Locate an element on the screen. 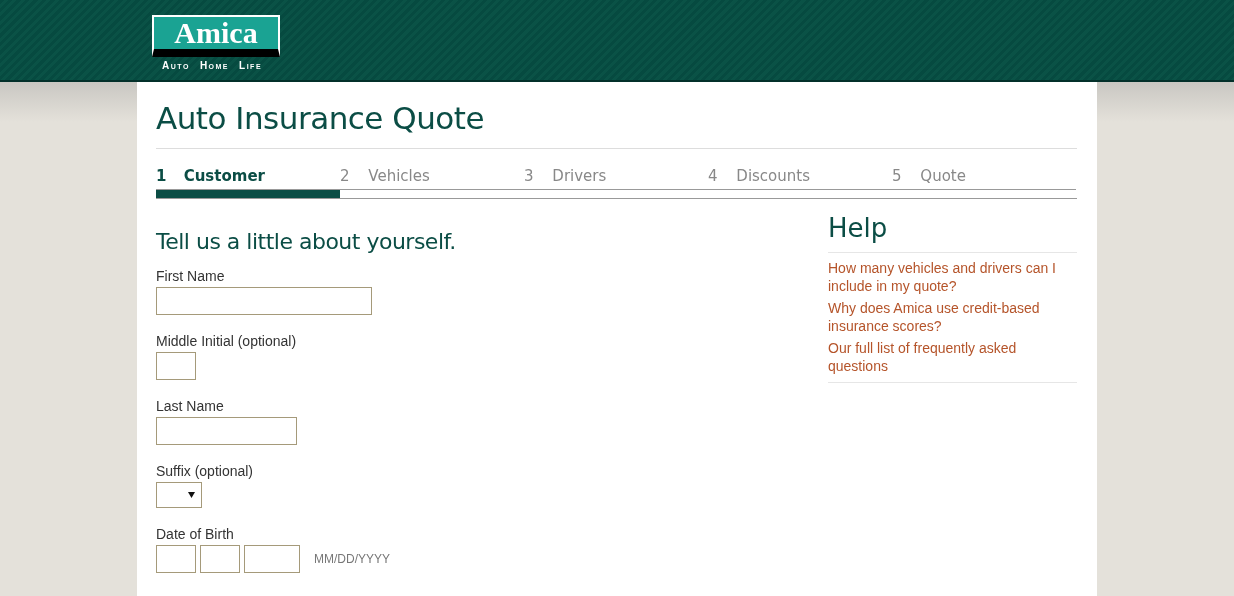  help-link: Why does Amica use credit-based insurance scores? is located at coordinates (952, 317).